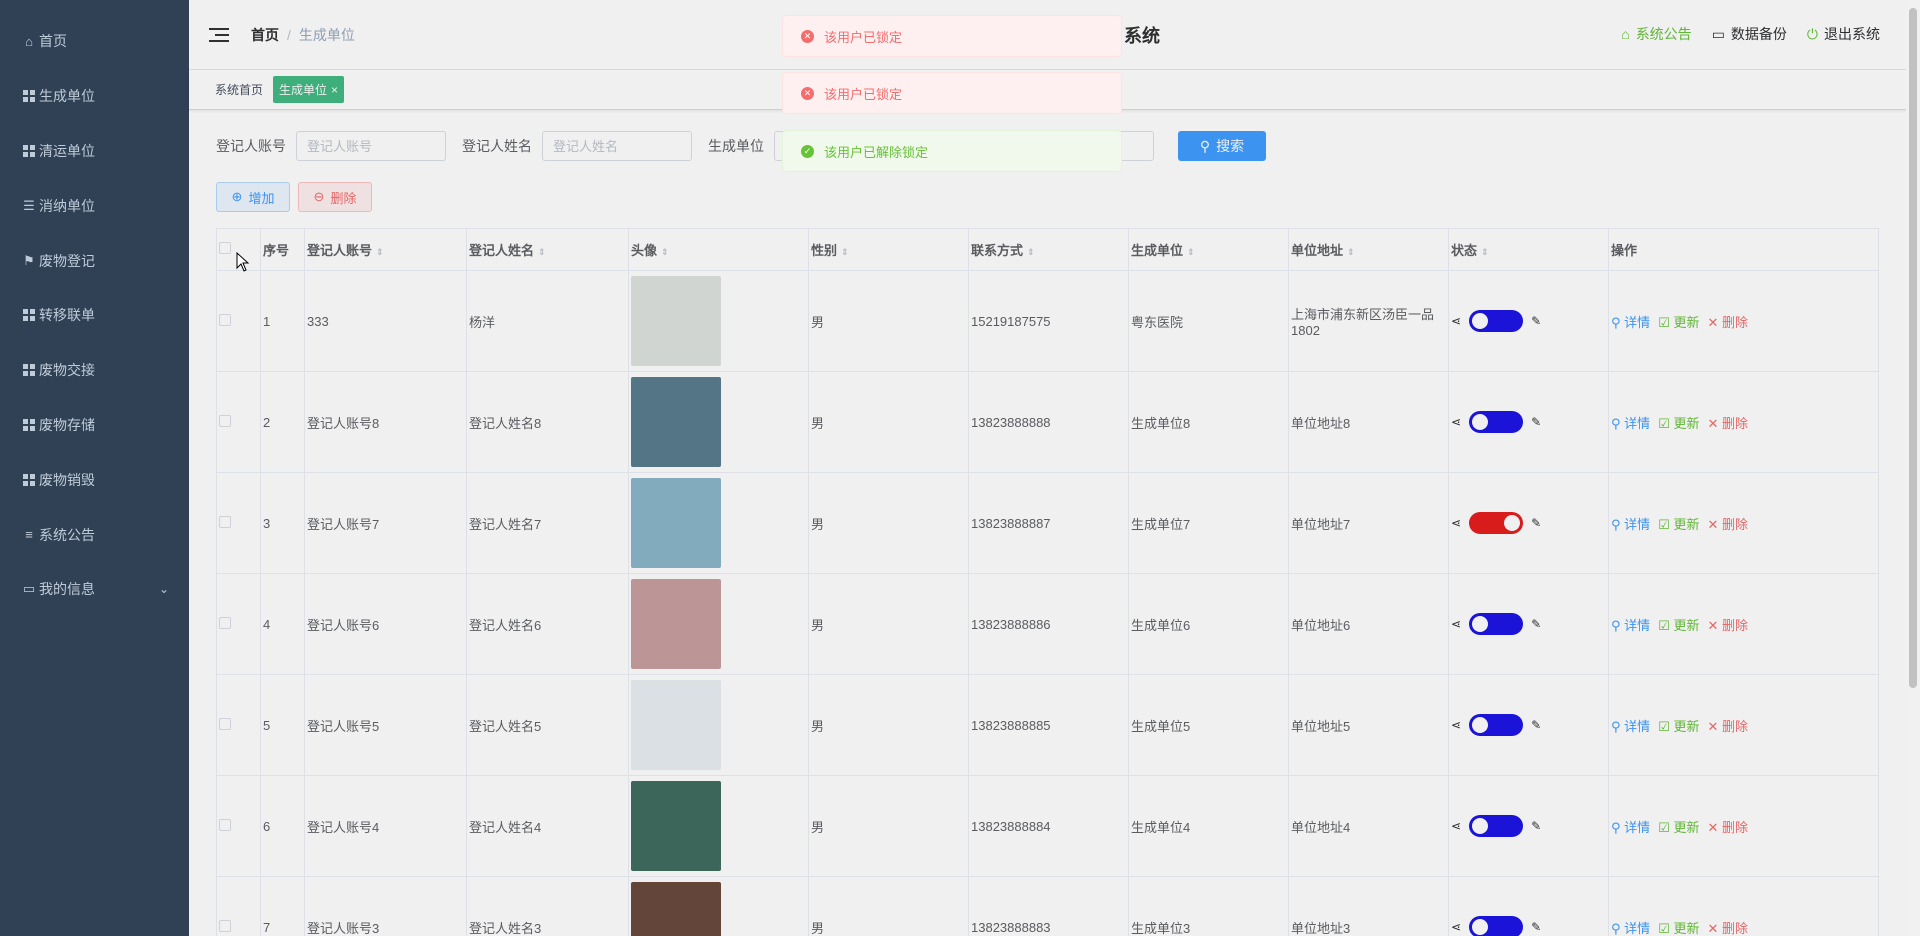 The height and width of the screenshot is (936, 1920). What do you see at coordinates (253, 197) in the screenshot?
I see `add-button: ⊕ 增加` at bounding box center [253, 197].